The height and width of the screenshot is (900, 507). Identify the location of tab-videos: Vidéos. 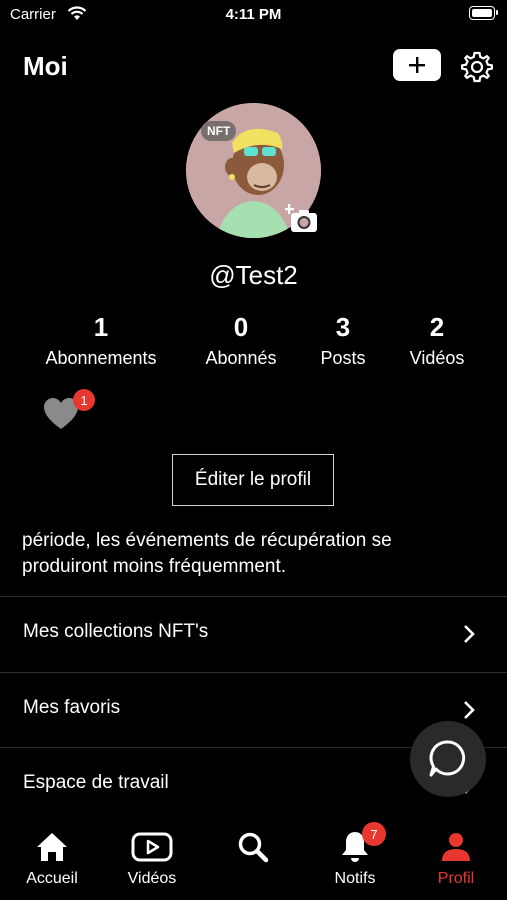
(152, 858).